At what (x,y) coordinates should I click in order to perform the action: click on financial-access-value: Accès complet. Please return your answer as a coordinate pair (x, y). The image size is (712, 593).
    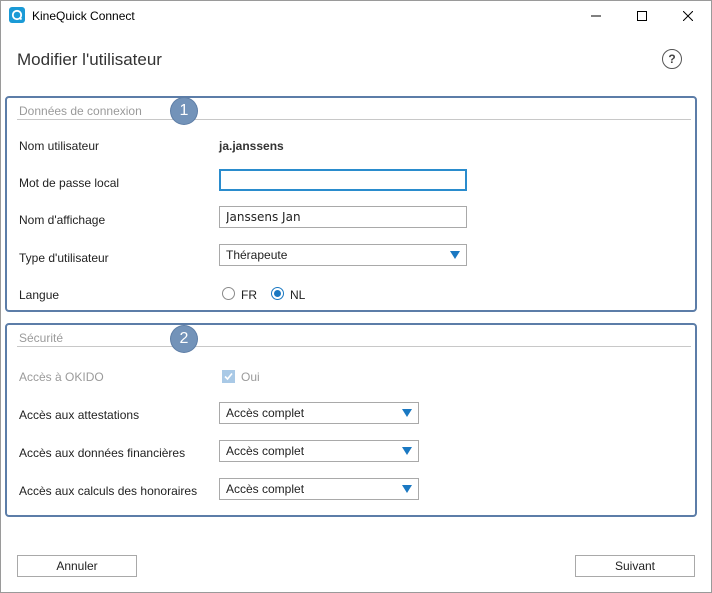
    Looking at the image, I should click on (265, 451).